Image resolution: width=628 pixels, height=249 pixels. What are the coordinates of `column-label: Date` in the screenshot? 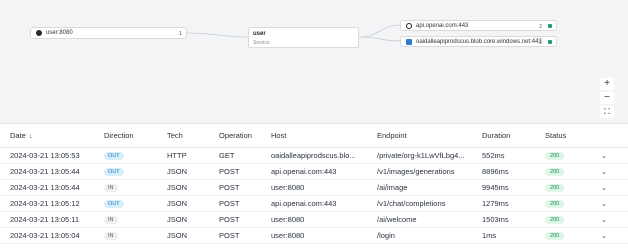 It's located at (18, 135).